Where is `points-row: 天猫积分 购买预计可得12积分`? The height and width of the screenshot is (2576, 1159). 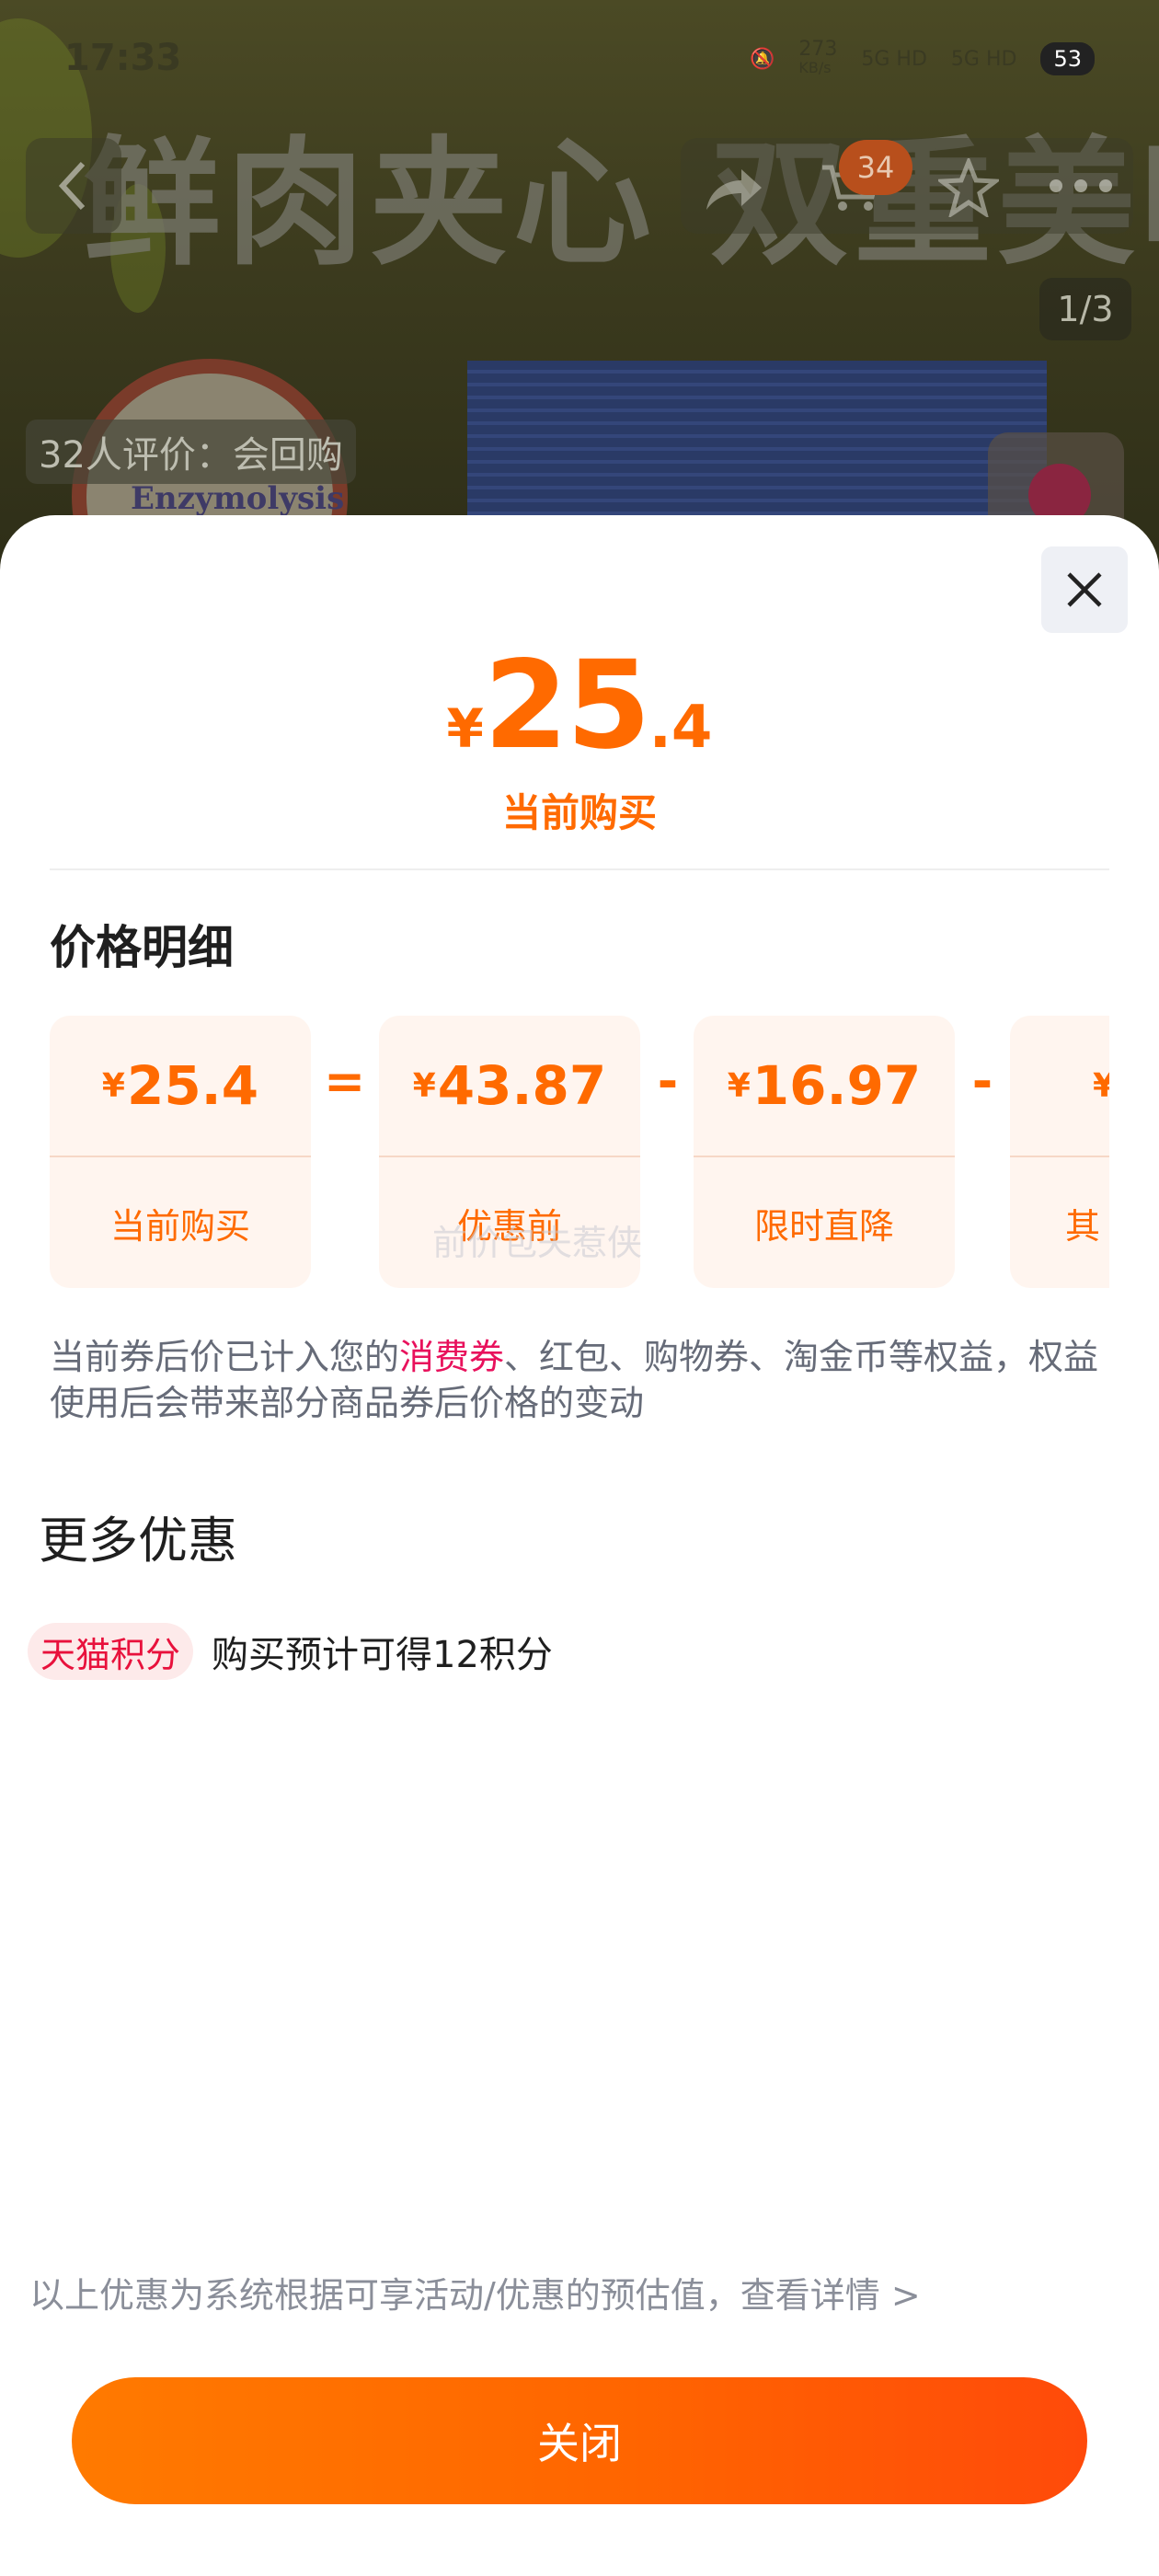 points-row: 天猫积分 购买预计可得12积分 is located at coordinates (290, 1651).